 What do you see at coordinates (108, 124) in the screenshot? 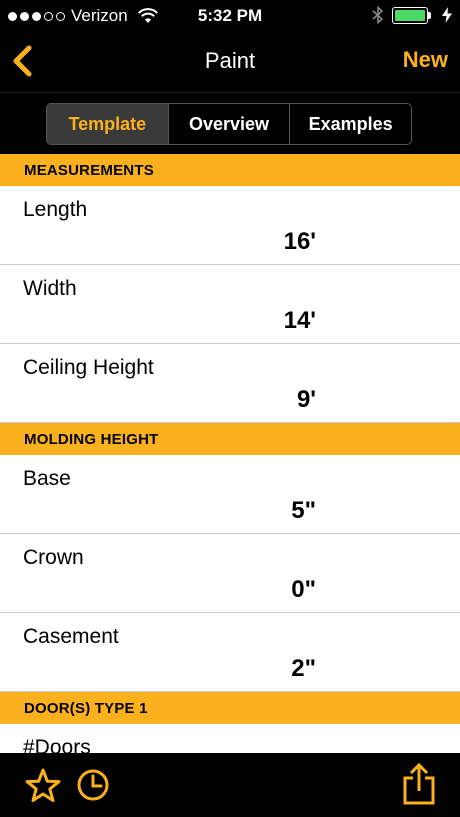
I see `segment-template: Template` at bounding box center [108, 124].